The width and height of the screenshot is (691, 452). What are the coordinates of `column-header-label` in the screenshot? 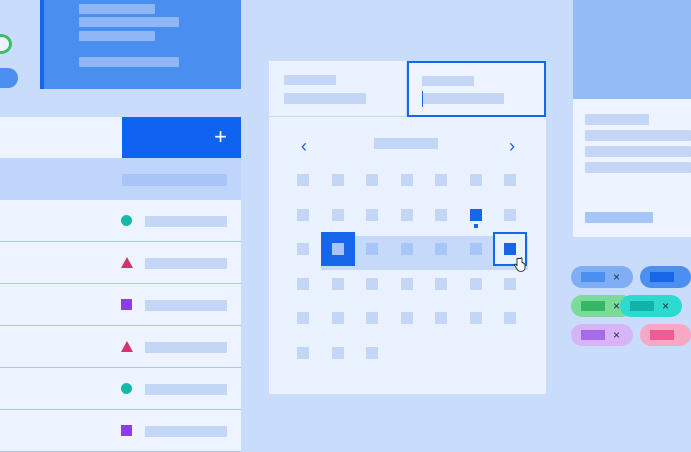 It's located at (174, 180).